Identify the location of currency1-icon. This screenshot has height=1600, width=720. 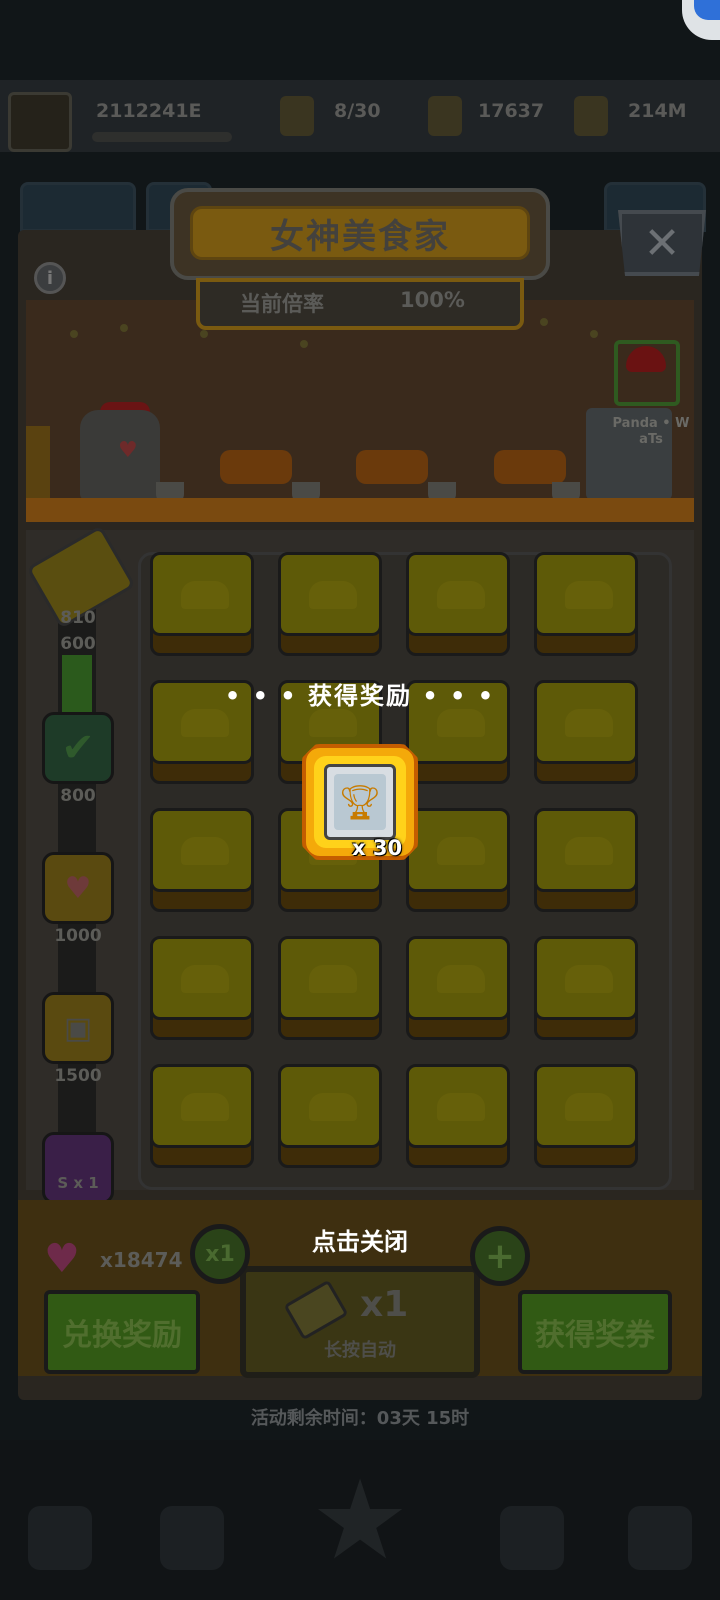
(445, 116).